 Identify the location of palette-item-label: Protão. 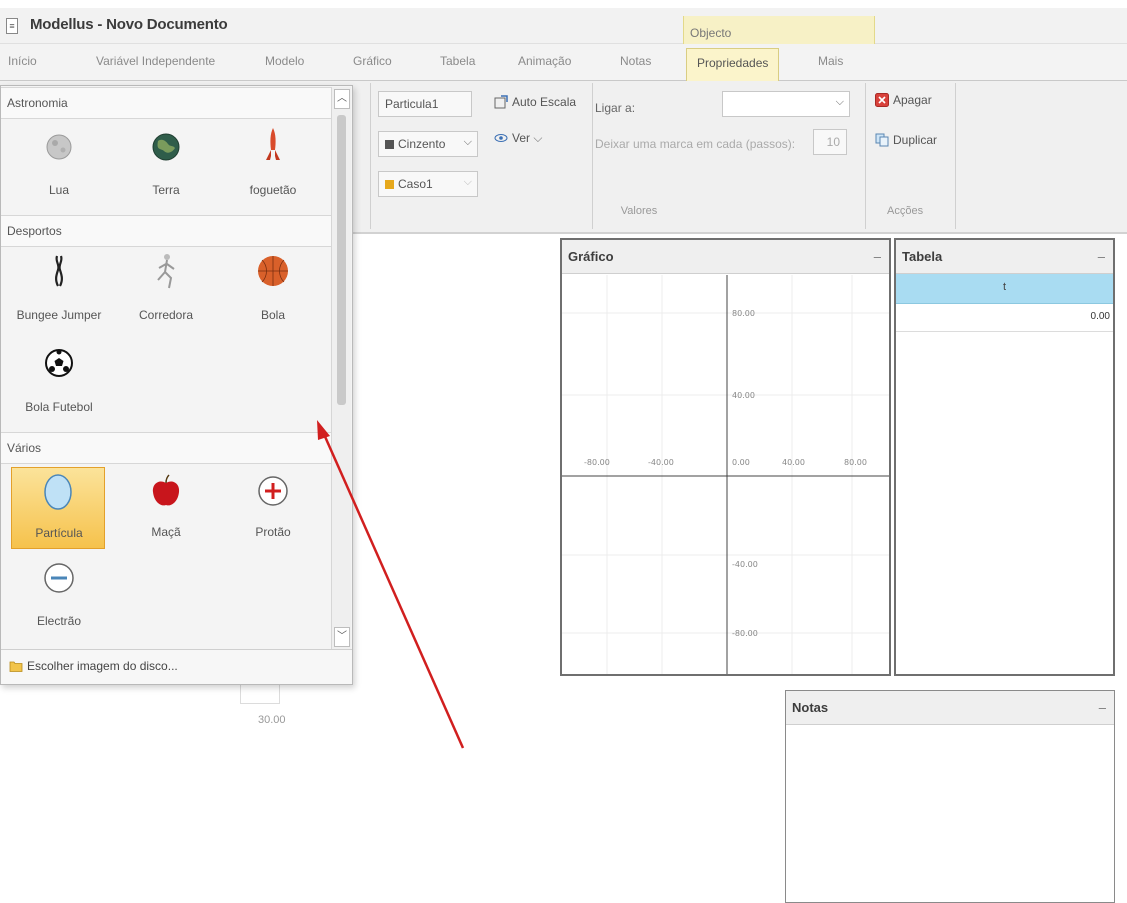
(273, 532).